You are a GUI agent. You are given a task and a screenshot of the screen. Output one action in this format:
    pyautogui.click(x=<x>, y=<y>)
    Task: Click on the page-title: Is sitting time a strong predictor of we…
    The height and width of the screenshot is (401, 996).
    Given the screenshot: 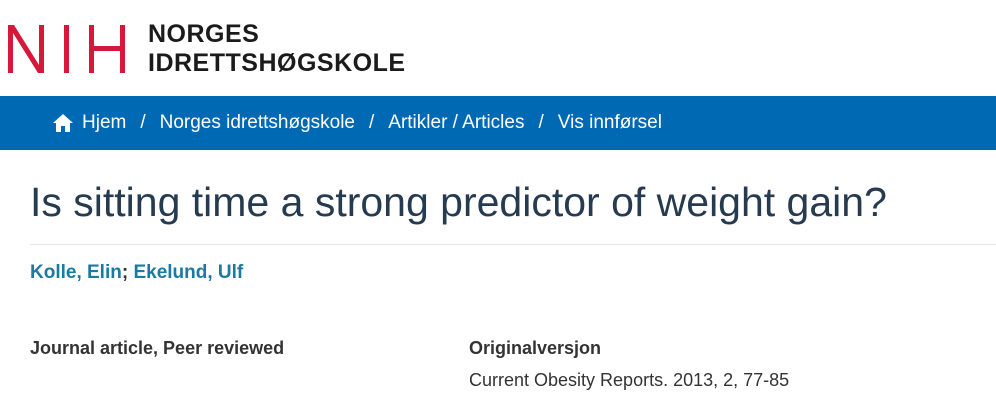 What is the action you would take?
    pyautogui.click(x=458, y=202)
    